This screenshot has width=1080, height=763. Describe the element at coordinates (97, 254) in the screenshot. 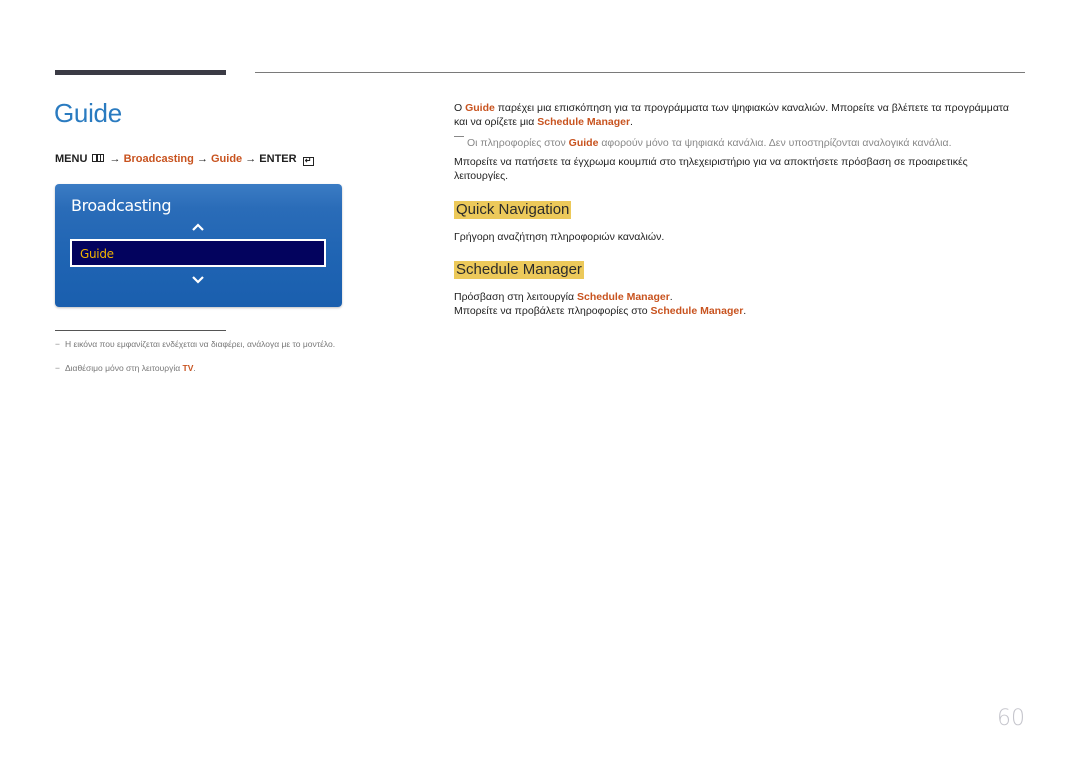

I see `osd-item-label: Guide` at that location.